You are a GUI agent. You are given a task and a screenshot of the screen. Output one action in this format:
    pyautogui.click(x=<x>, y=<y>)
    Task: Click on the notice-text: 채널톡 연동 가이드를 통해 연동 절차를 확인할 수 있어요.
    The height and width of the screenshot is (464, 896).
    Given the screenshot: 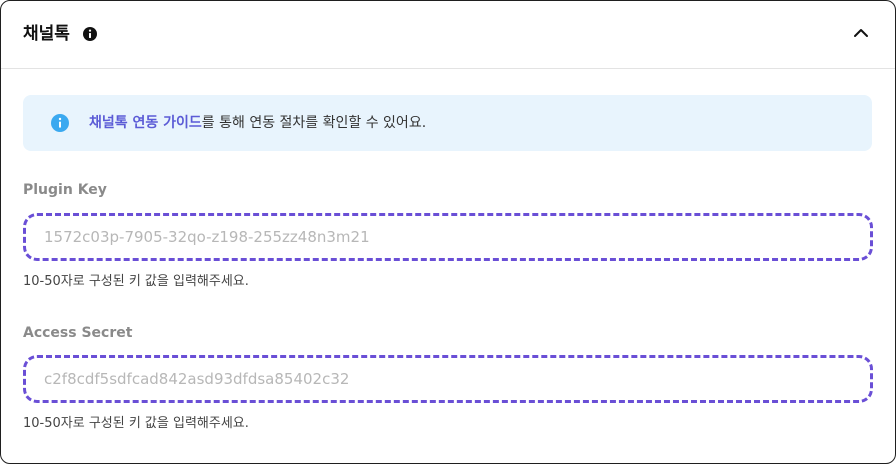 What is the action you would take?
    pyautogui.click(x=257, y=123)
    